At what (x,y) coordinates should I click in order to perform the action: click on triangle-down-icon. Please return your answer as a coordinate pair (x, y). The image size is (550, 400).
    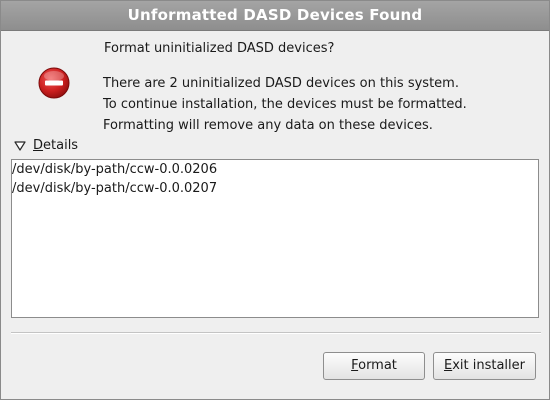
    Looking at the image, I should click on (20, 145).